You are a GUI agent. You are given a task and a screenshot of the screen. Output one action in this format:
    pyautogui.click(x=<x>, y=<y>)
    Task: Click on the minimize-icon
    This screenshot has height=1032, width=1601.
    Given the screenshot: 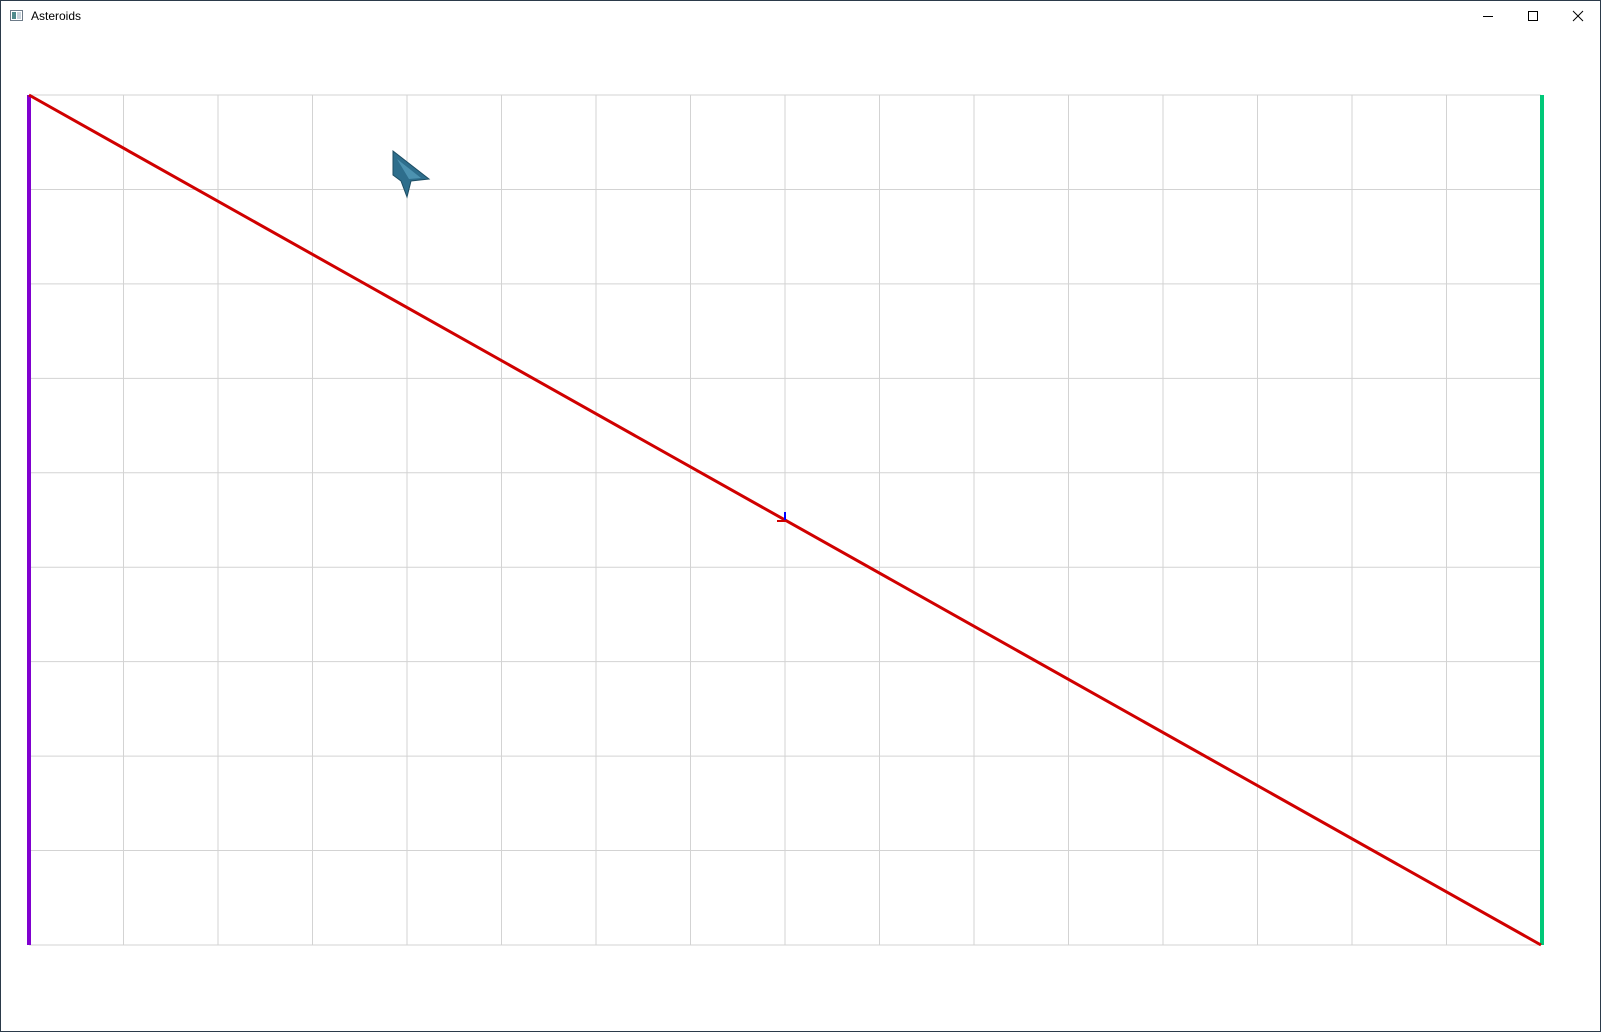 What is the action you would take?
    pyautogui.click(x=1488, y=16)
    